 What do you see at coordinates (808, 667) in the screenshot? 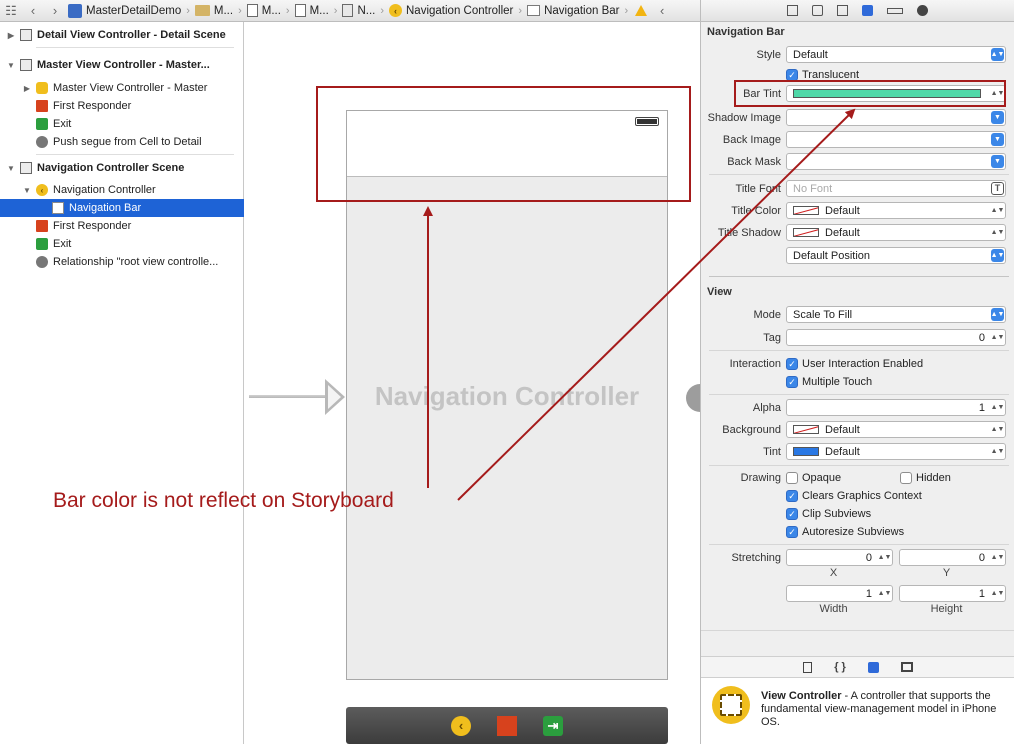
I see `file-template-library-icon` at bounding box center [808, 667].